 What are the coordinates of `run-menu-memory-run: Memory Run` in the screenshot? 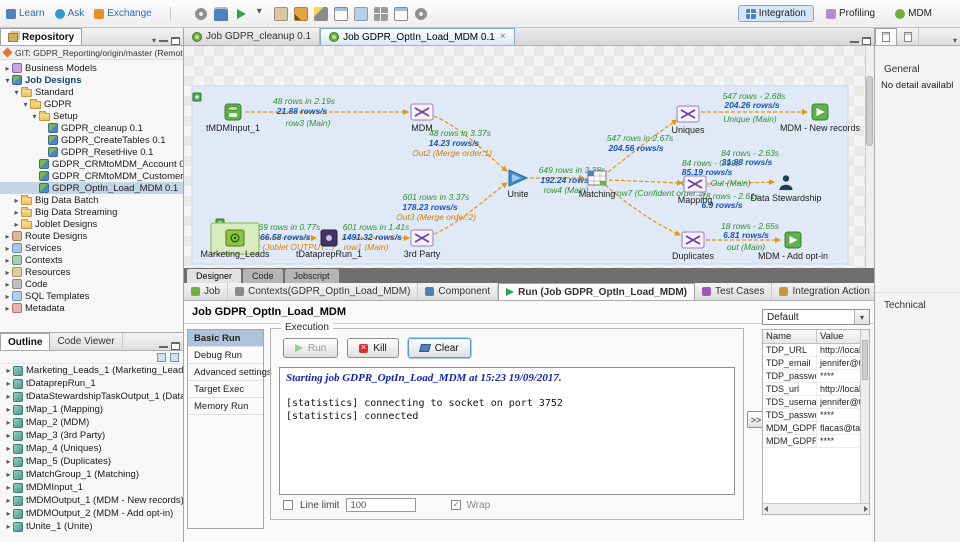 It's located at (225, 406).